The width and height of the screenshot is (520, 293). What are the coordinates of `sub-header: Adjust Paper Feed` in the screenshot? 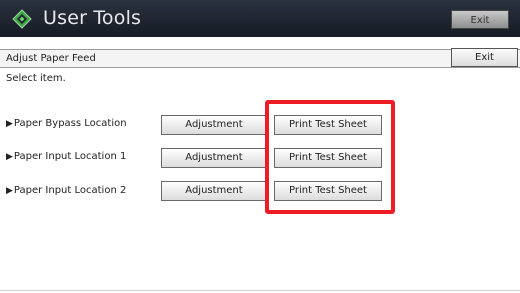 It's located at (260, 58).